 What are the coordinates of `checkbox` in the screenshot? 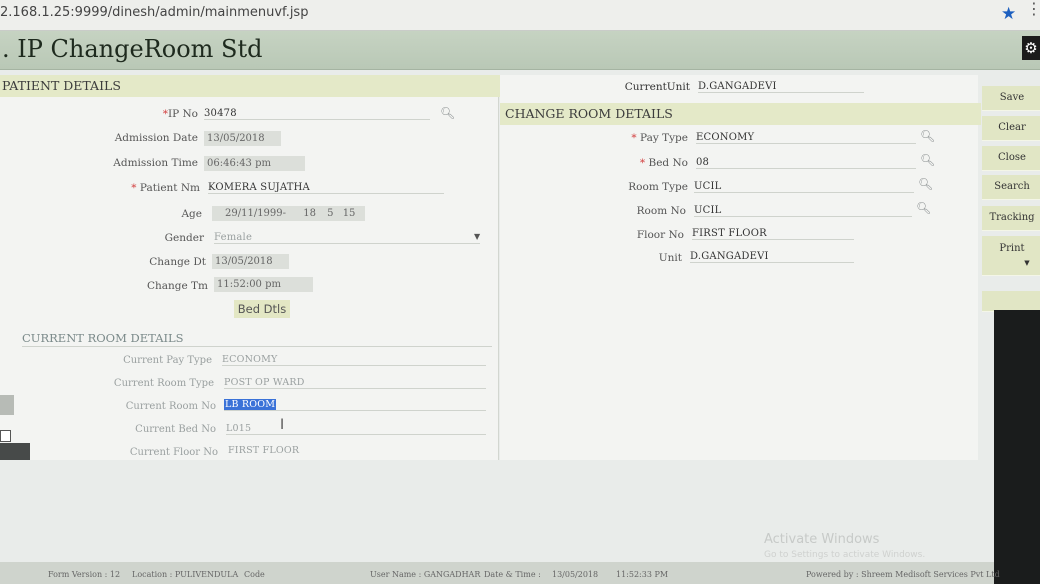 It's located at (5, 436).